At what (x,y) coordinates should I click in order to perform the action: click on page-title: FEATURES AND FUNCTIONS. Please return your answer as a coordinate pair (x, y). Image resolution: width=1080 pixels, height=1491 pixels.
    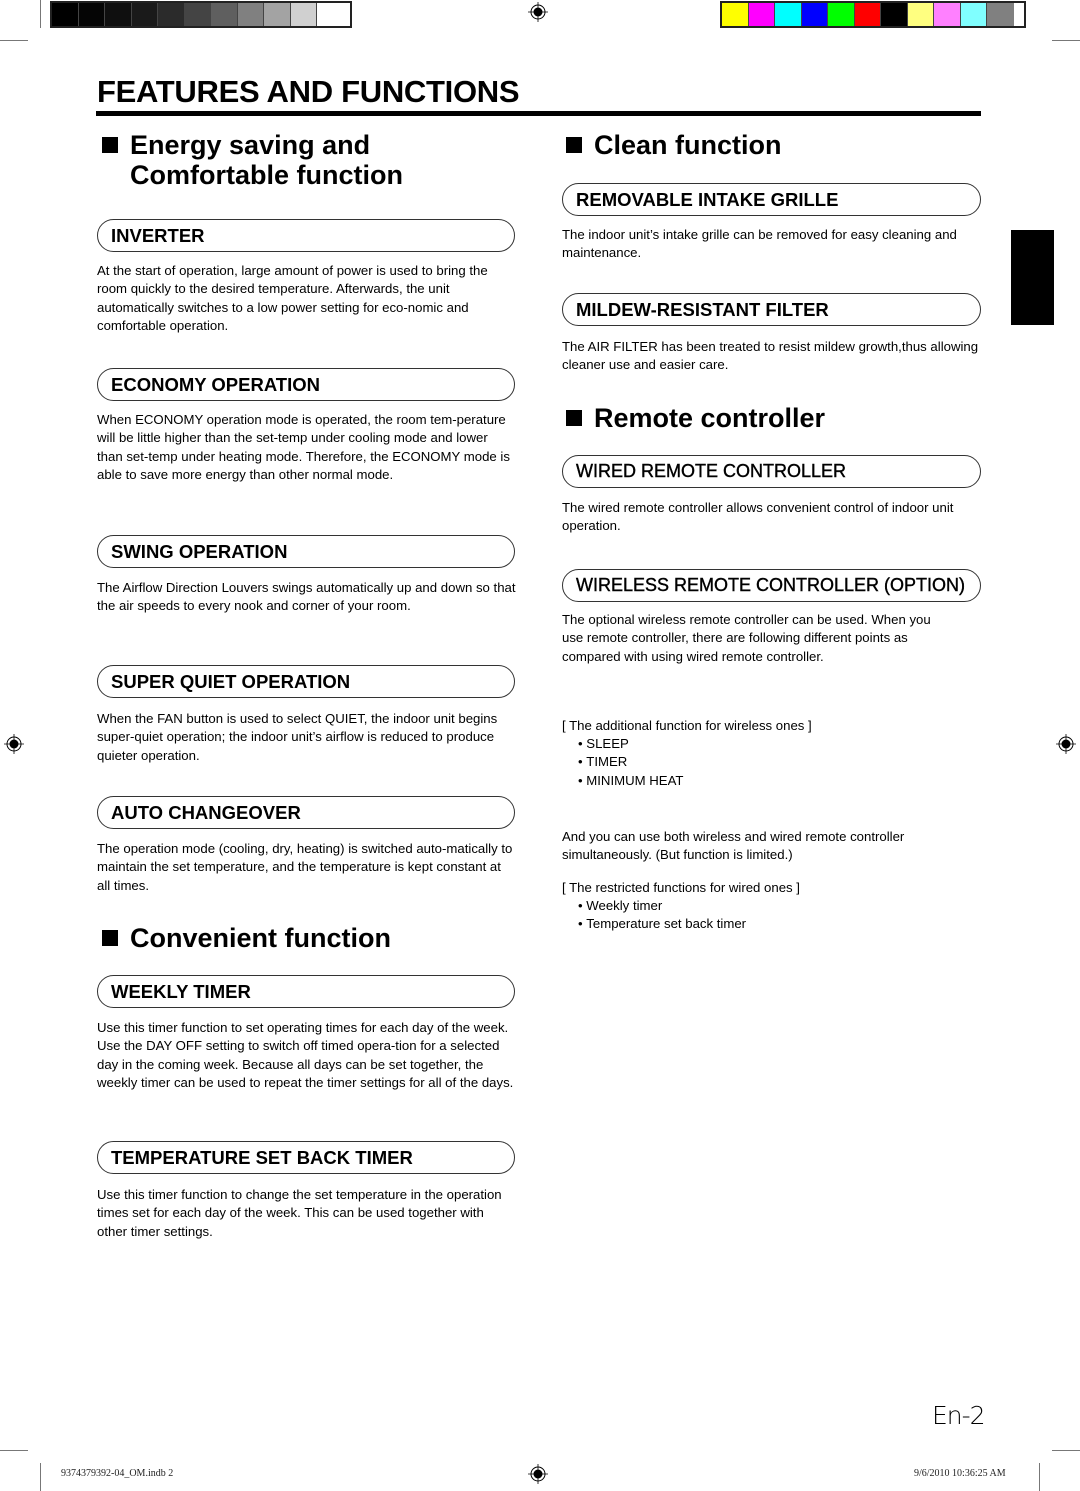
    Looking at the image, I should click on (308, 91).